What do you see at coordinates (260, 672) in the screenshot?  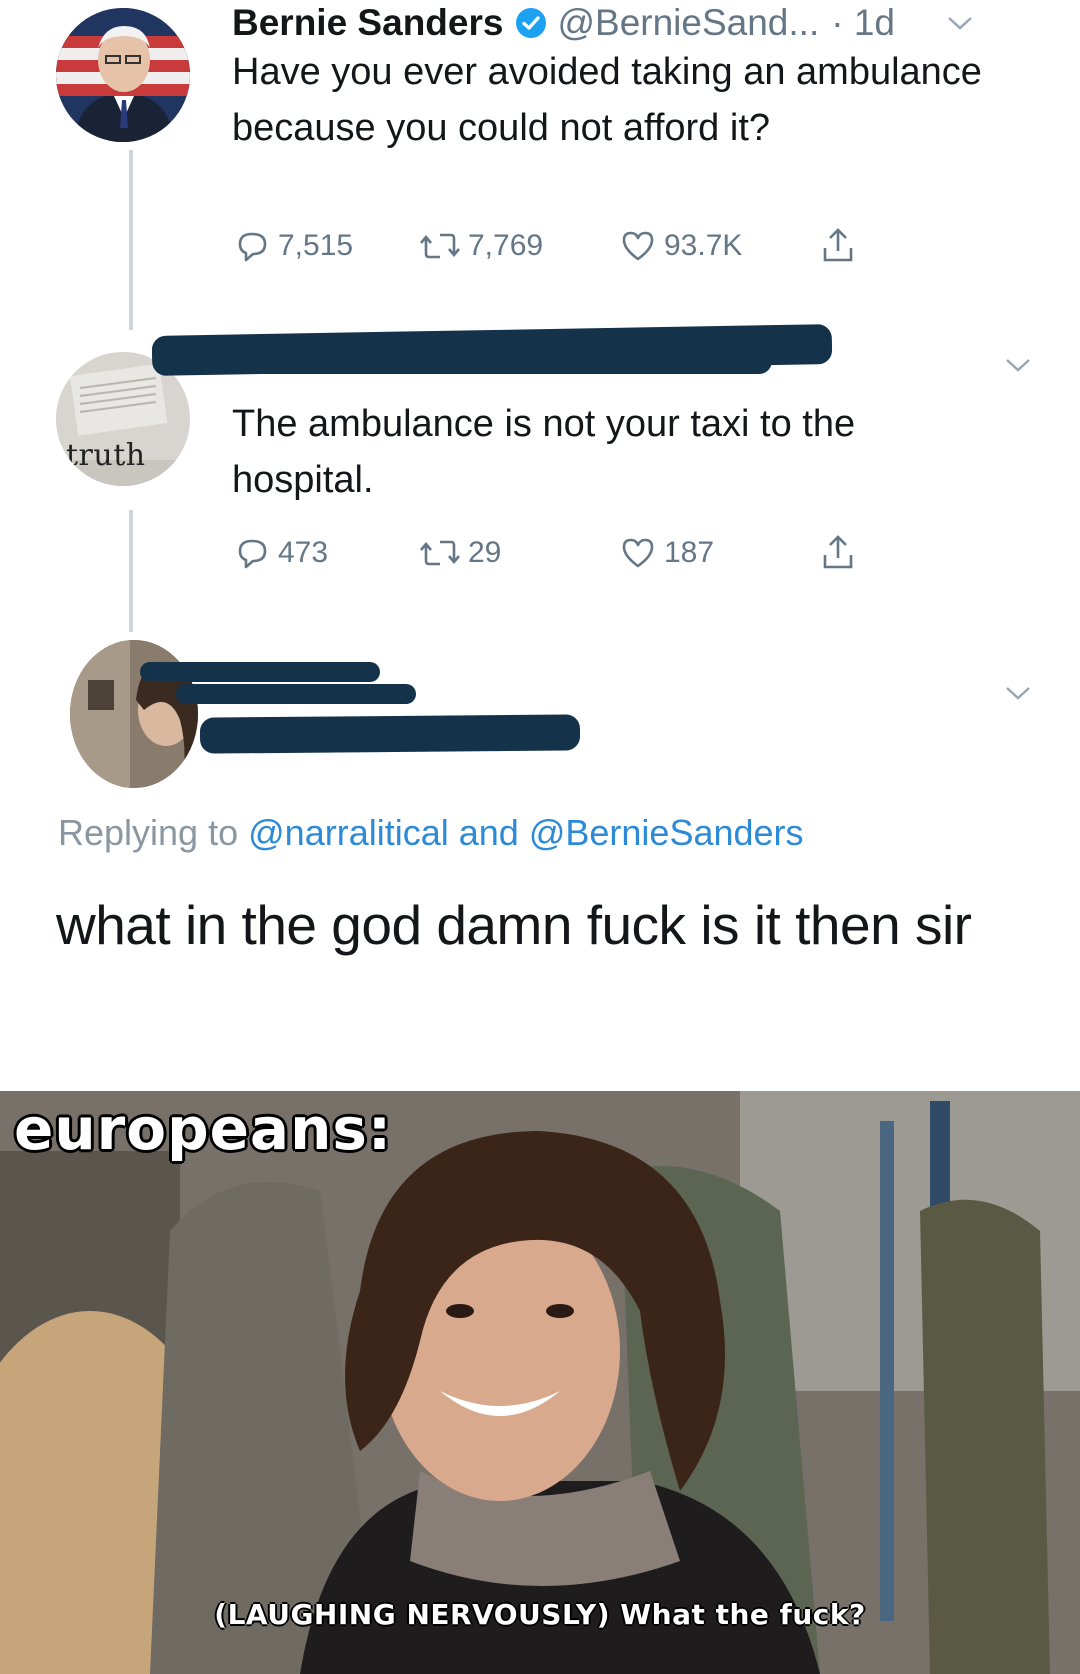 I see `redacted-display-name` at bounding box center [260, 672].